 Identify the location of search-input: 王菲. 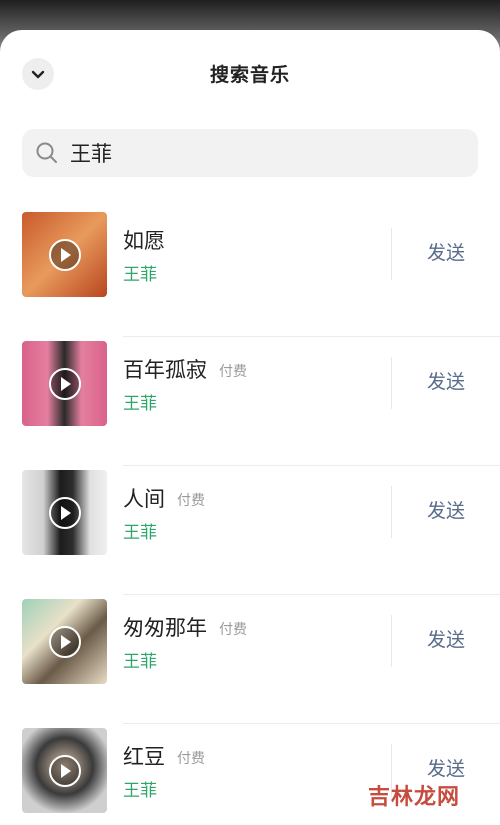
(250, 153).